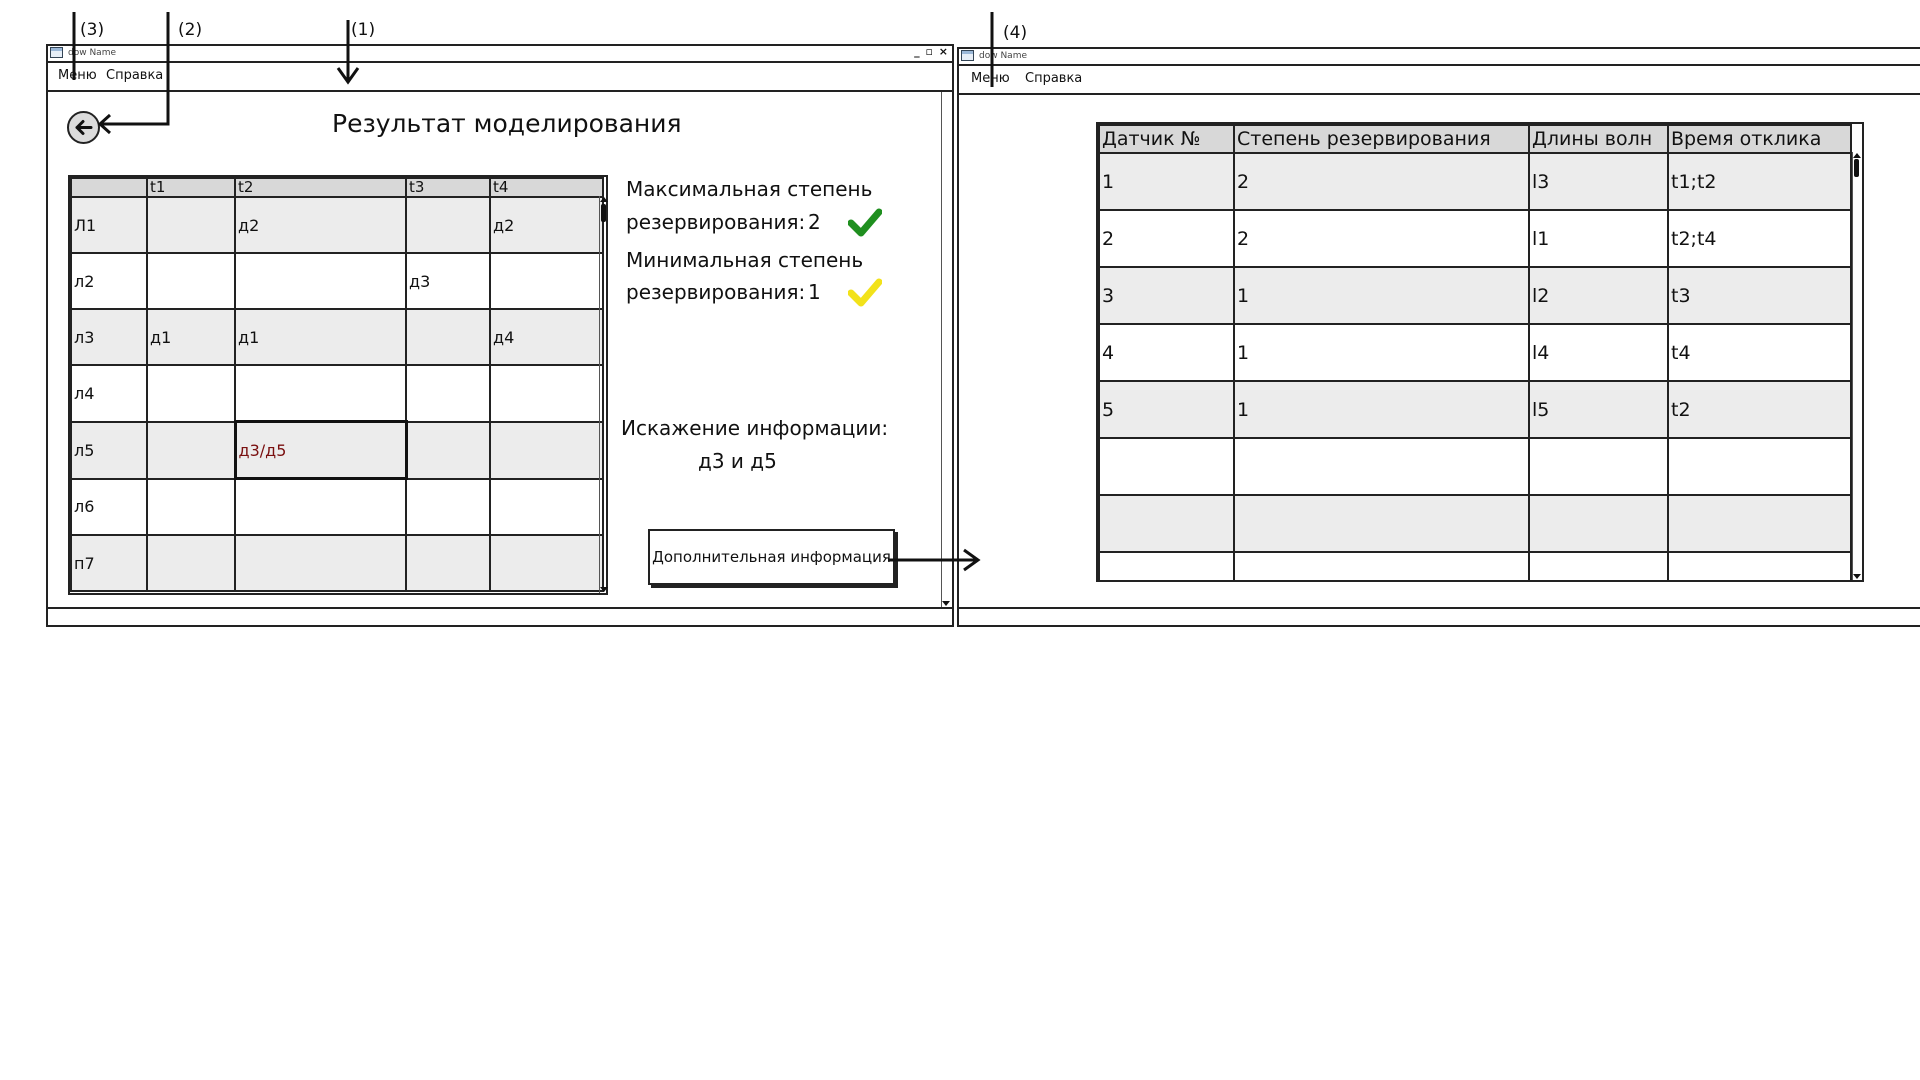 The image size is (1920, 1080). Describe the element at coordinates (603, 394) in the screenshot. I see `grid-scrollbar` at that location.